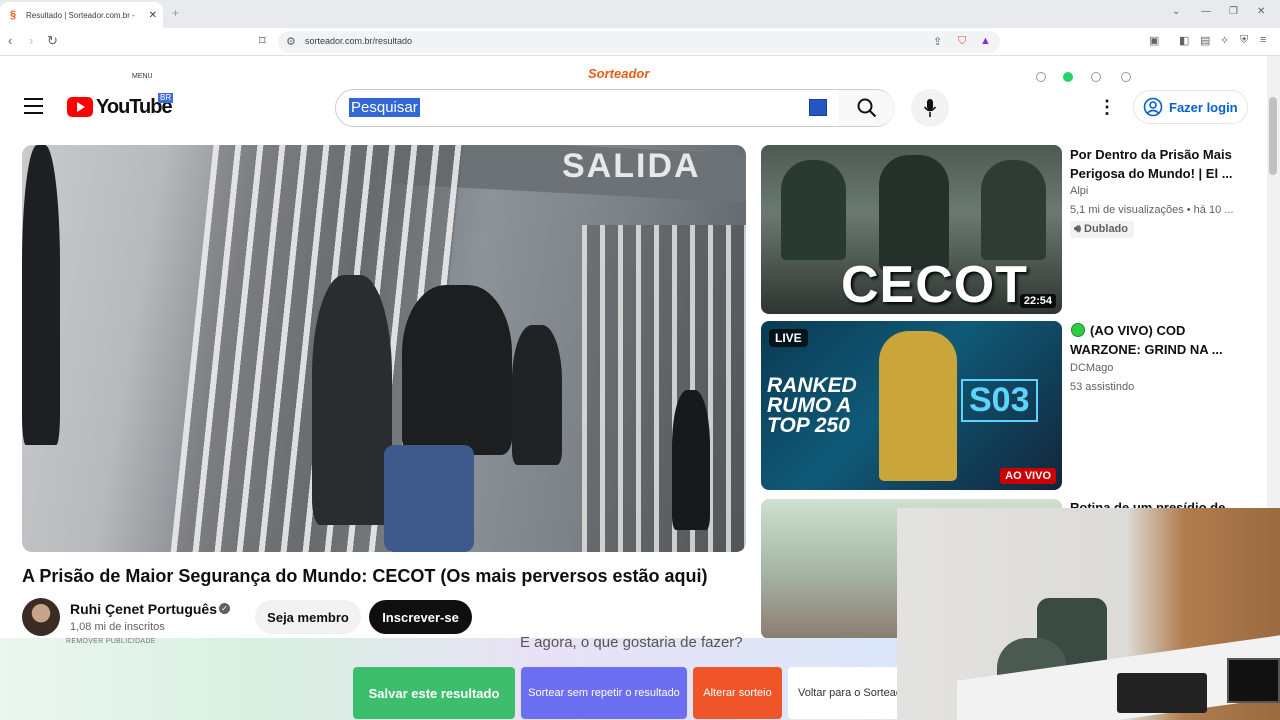 The width and height of the screenshot is (1280, 720). Describe the element at coordinates (31, 41) in the screenshot. I see `forward-icon: ›` at that location.